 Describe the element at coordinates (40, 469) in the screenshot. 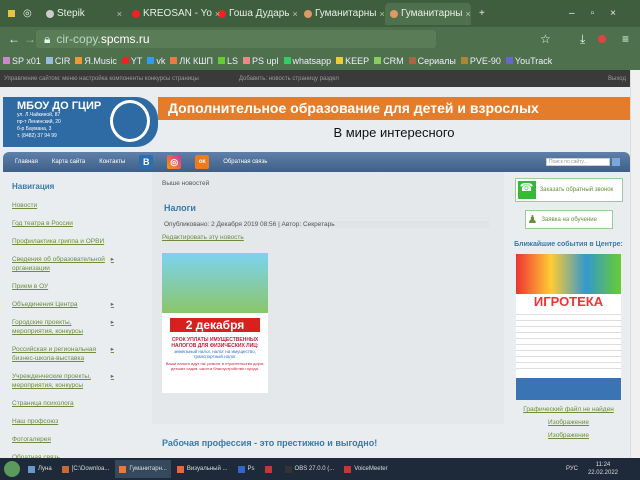

I see `taskbar-item: Луна` at that location.